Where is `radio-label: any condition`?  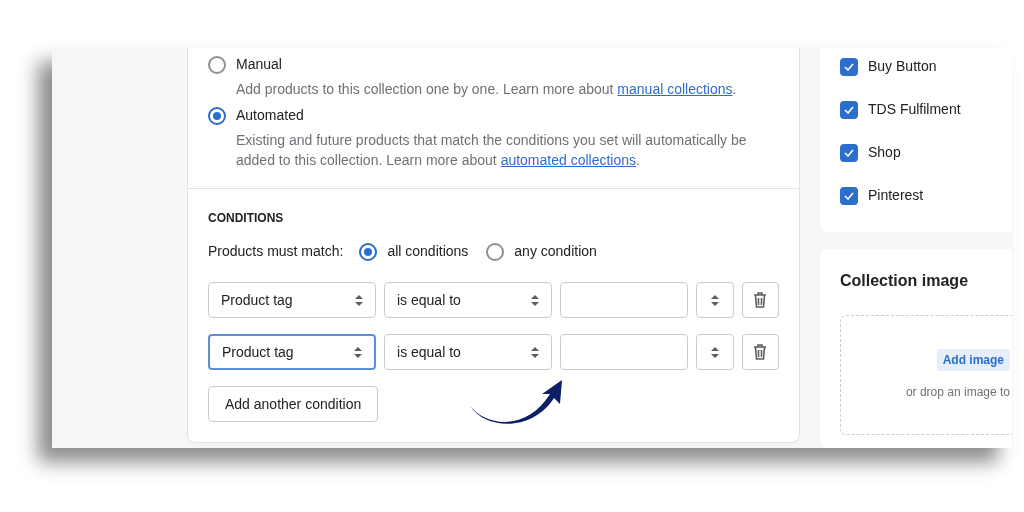
radio-label: any condition is located at coordinates (555, 251).